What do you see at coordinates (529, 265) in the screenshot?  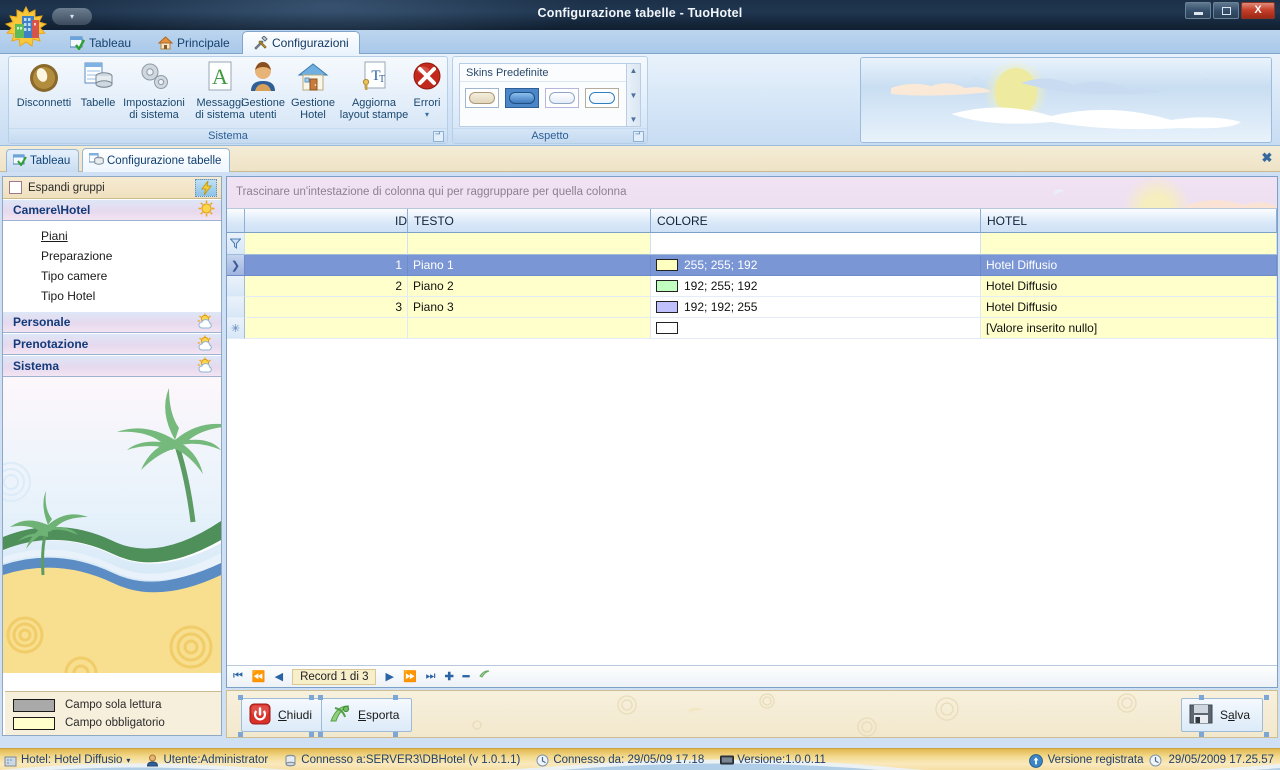 I see `cell-testo: Piano 1` at bounding box center [529, 265].